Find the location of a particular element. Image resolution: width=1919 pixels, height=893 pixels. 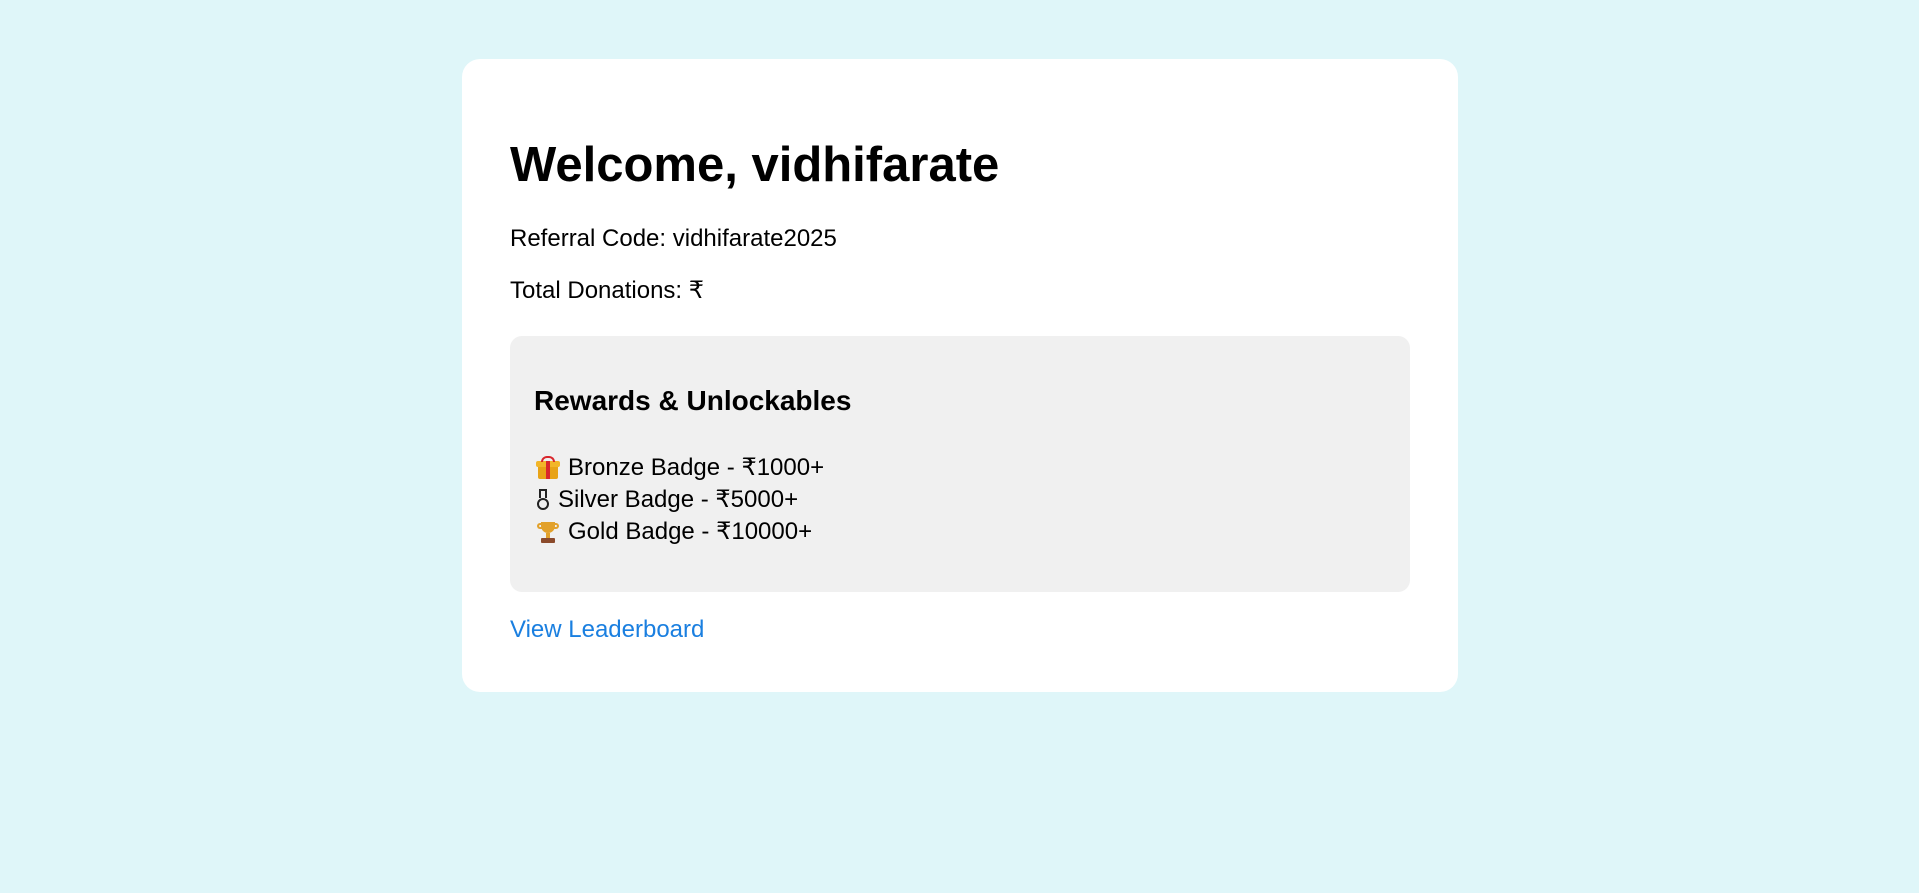

referral-code-text: Referral Code: vidhifarate2025 is located at coordinates (673, 238).